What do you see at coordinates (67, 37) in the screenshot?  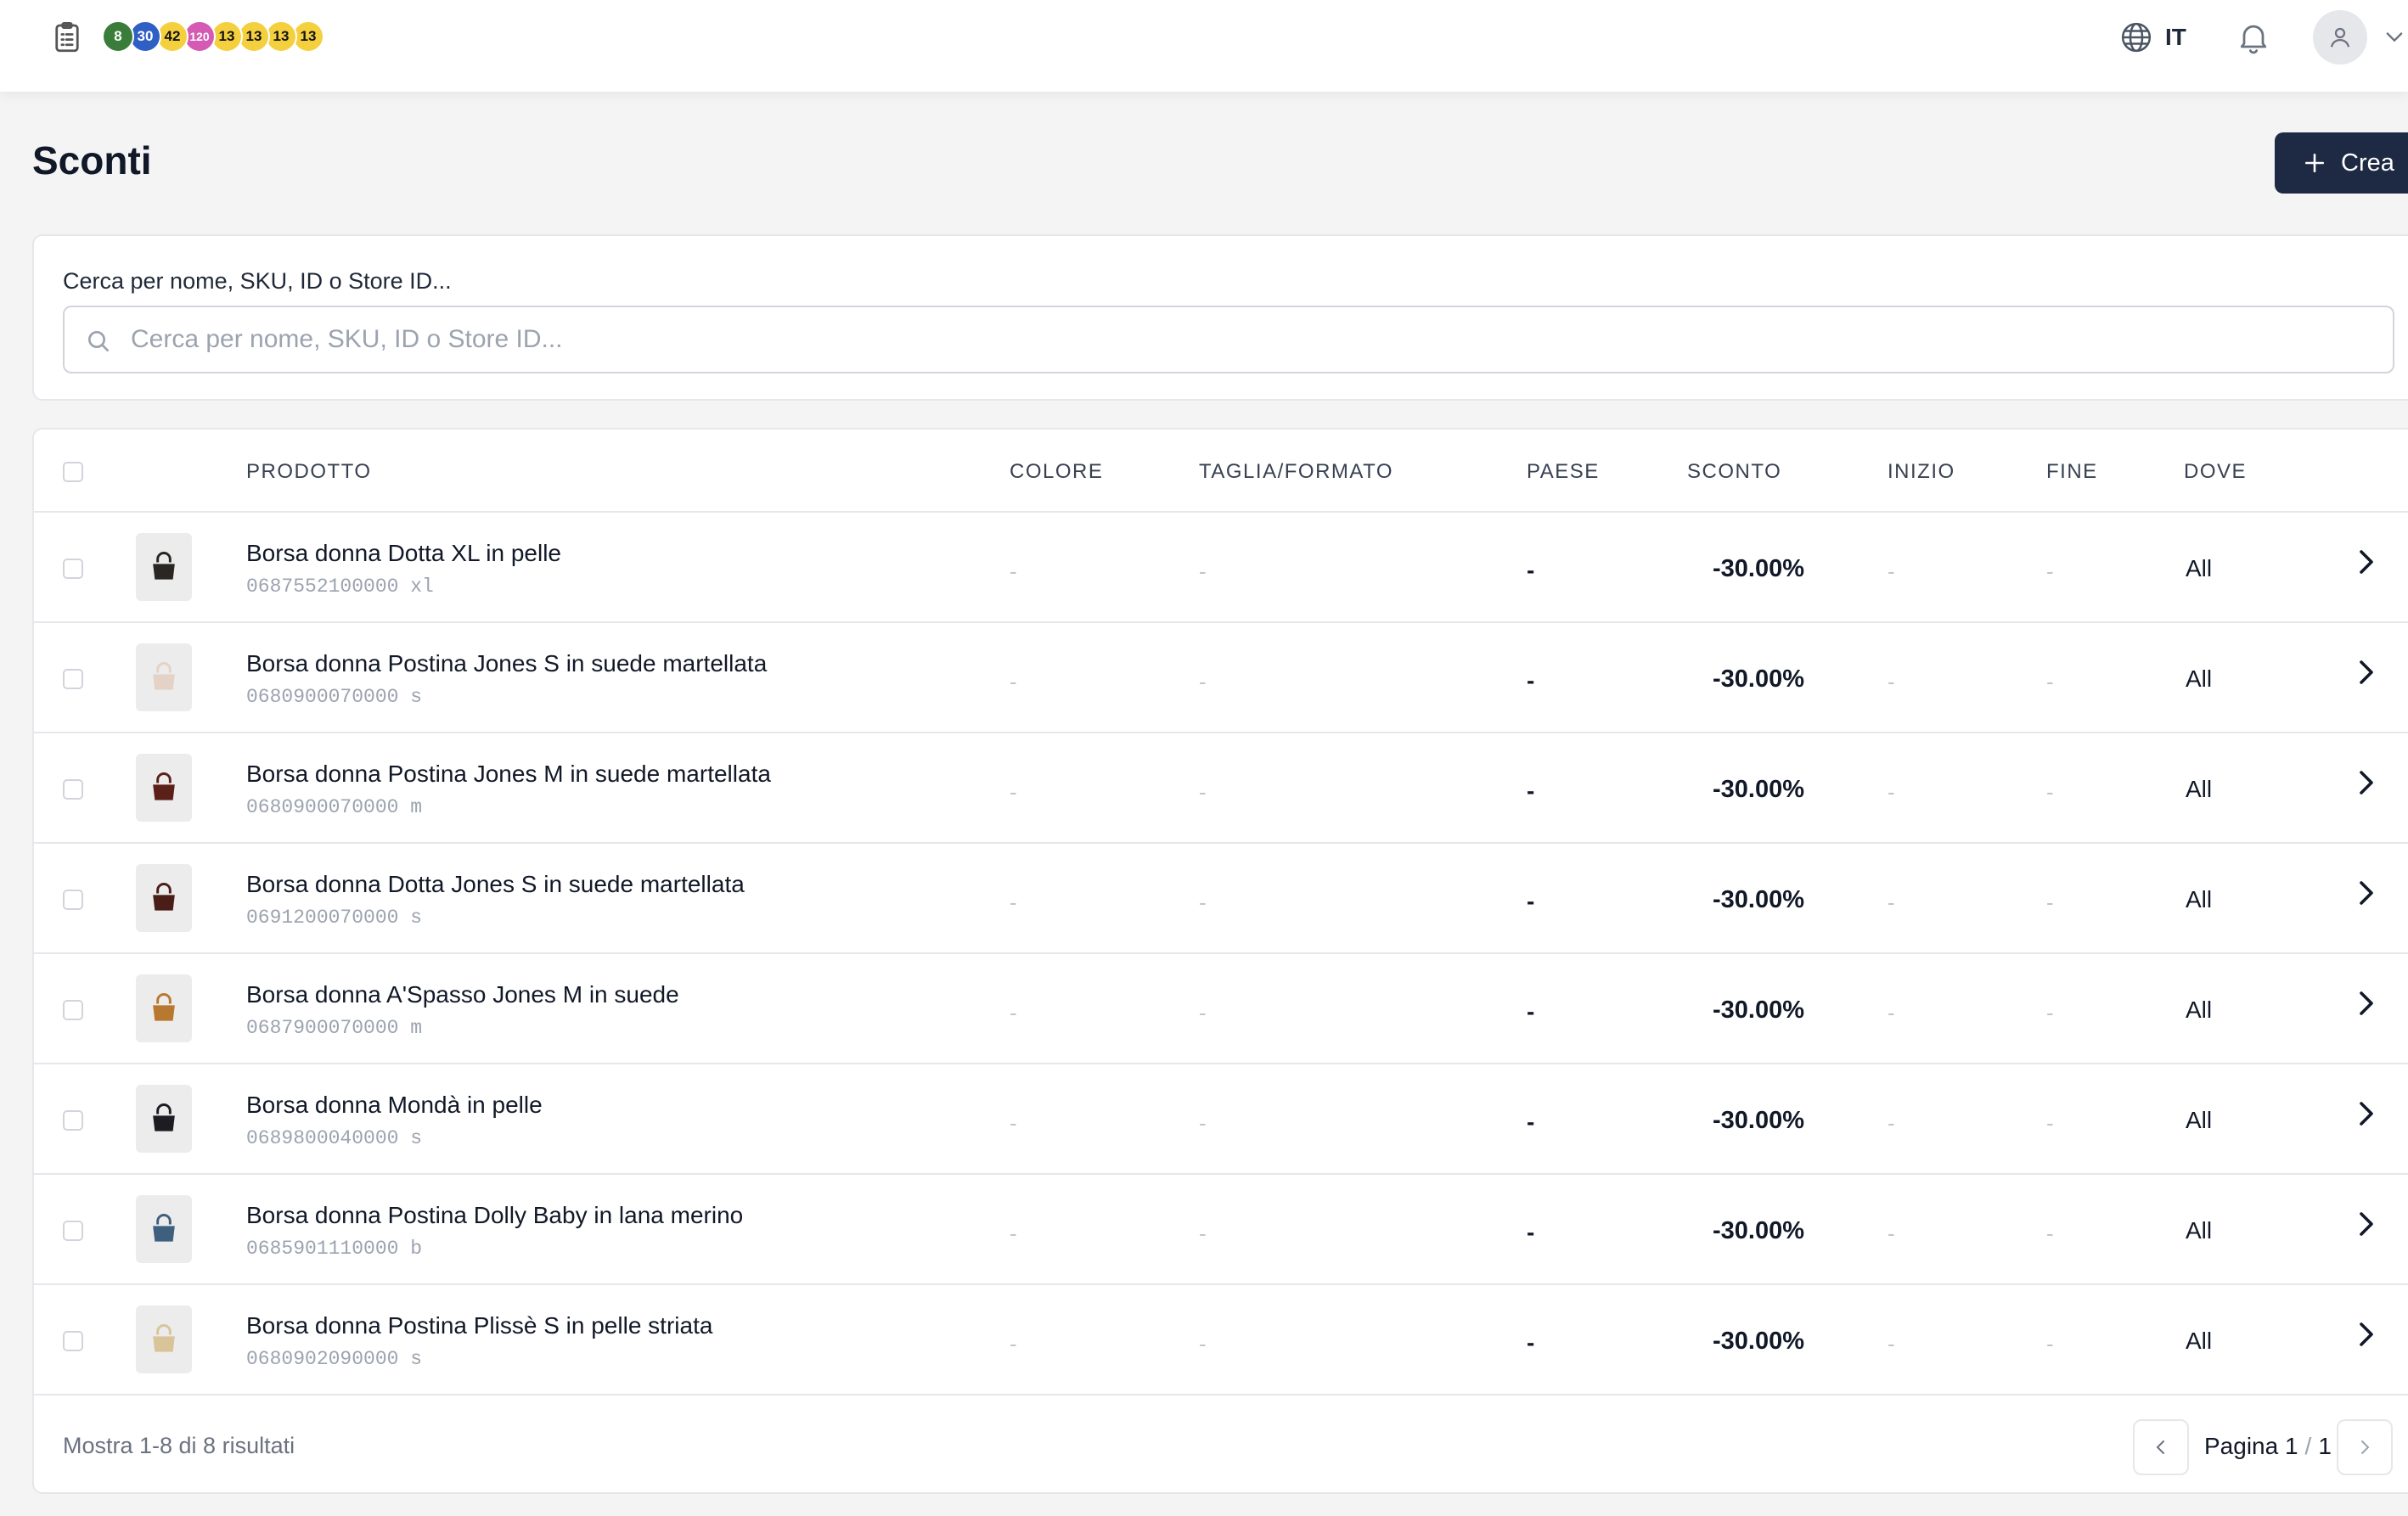 I see `clipboard-icon` at bounding box center [67, 37].